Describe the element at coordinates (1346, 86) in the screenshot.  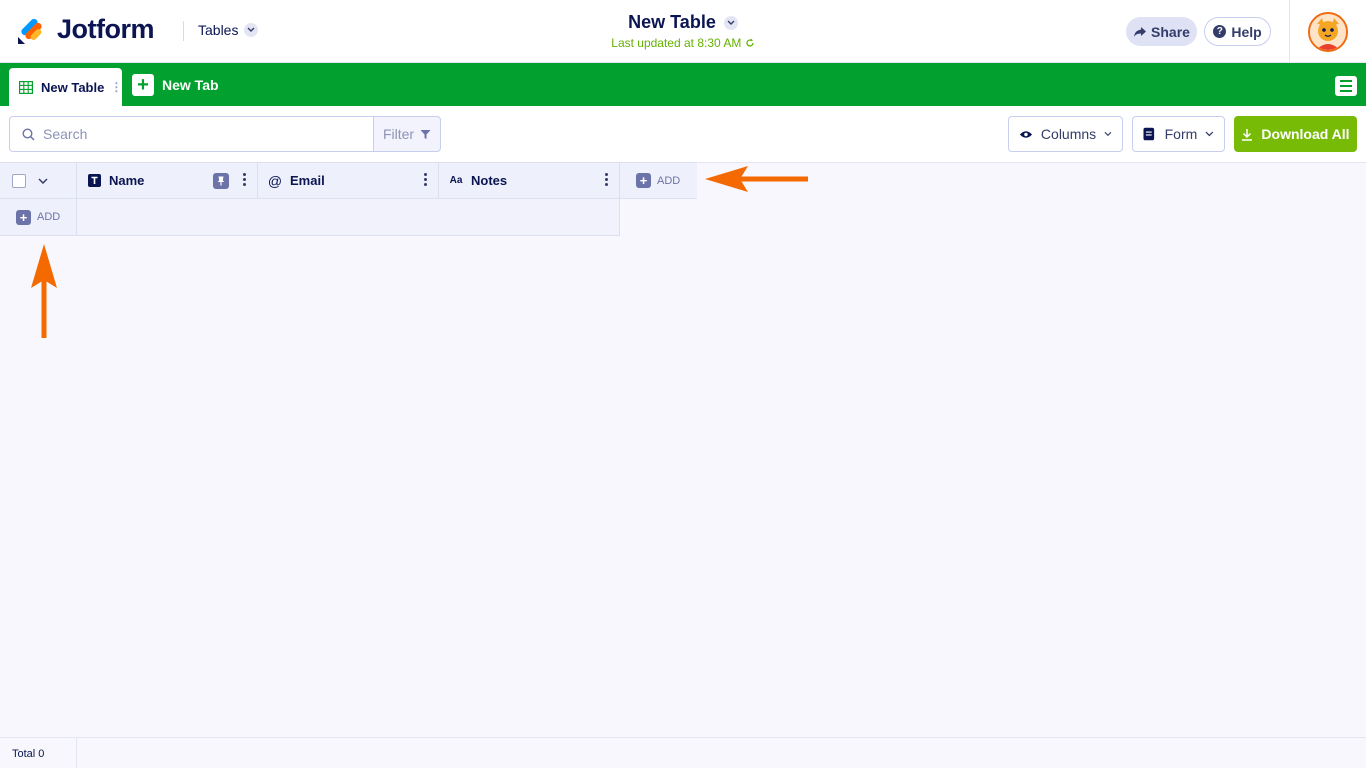
I see `hamburger-menu-icon` at that location.